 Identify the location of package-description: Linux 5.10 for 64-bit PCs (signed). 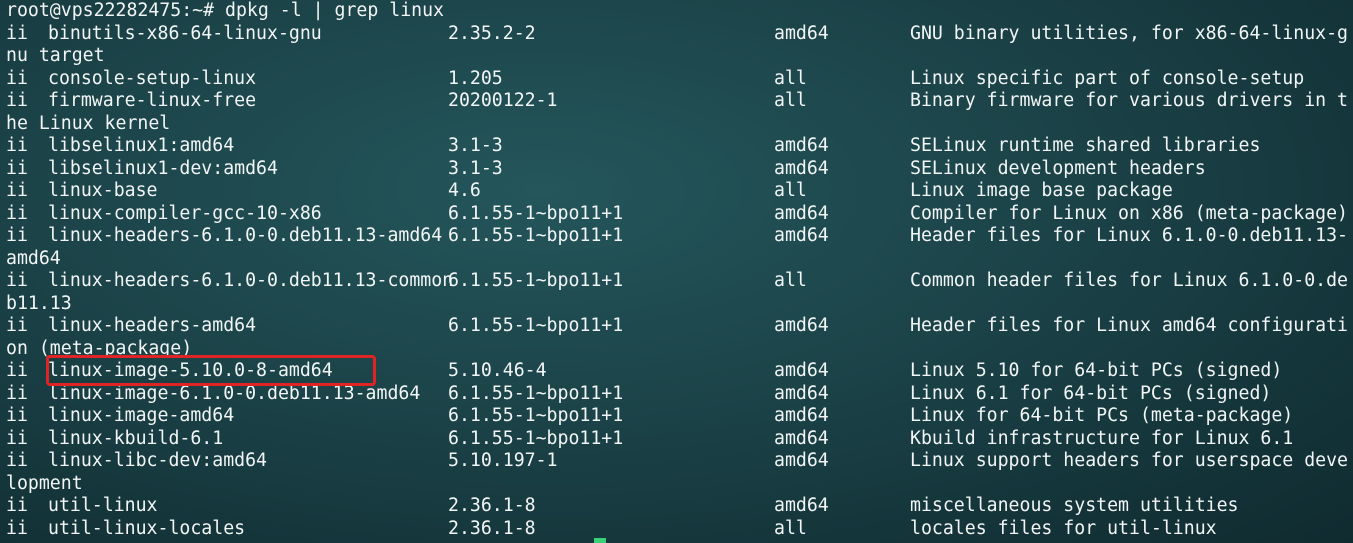
(1096, 370).